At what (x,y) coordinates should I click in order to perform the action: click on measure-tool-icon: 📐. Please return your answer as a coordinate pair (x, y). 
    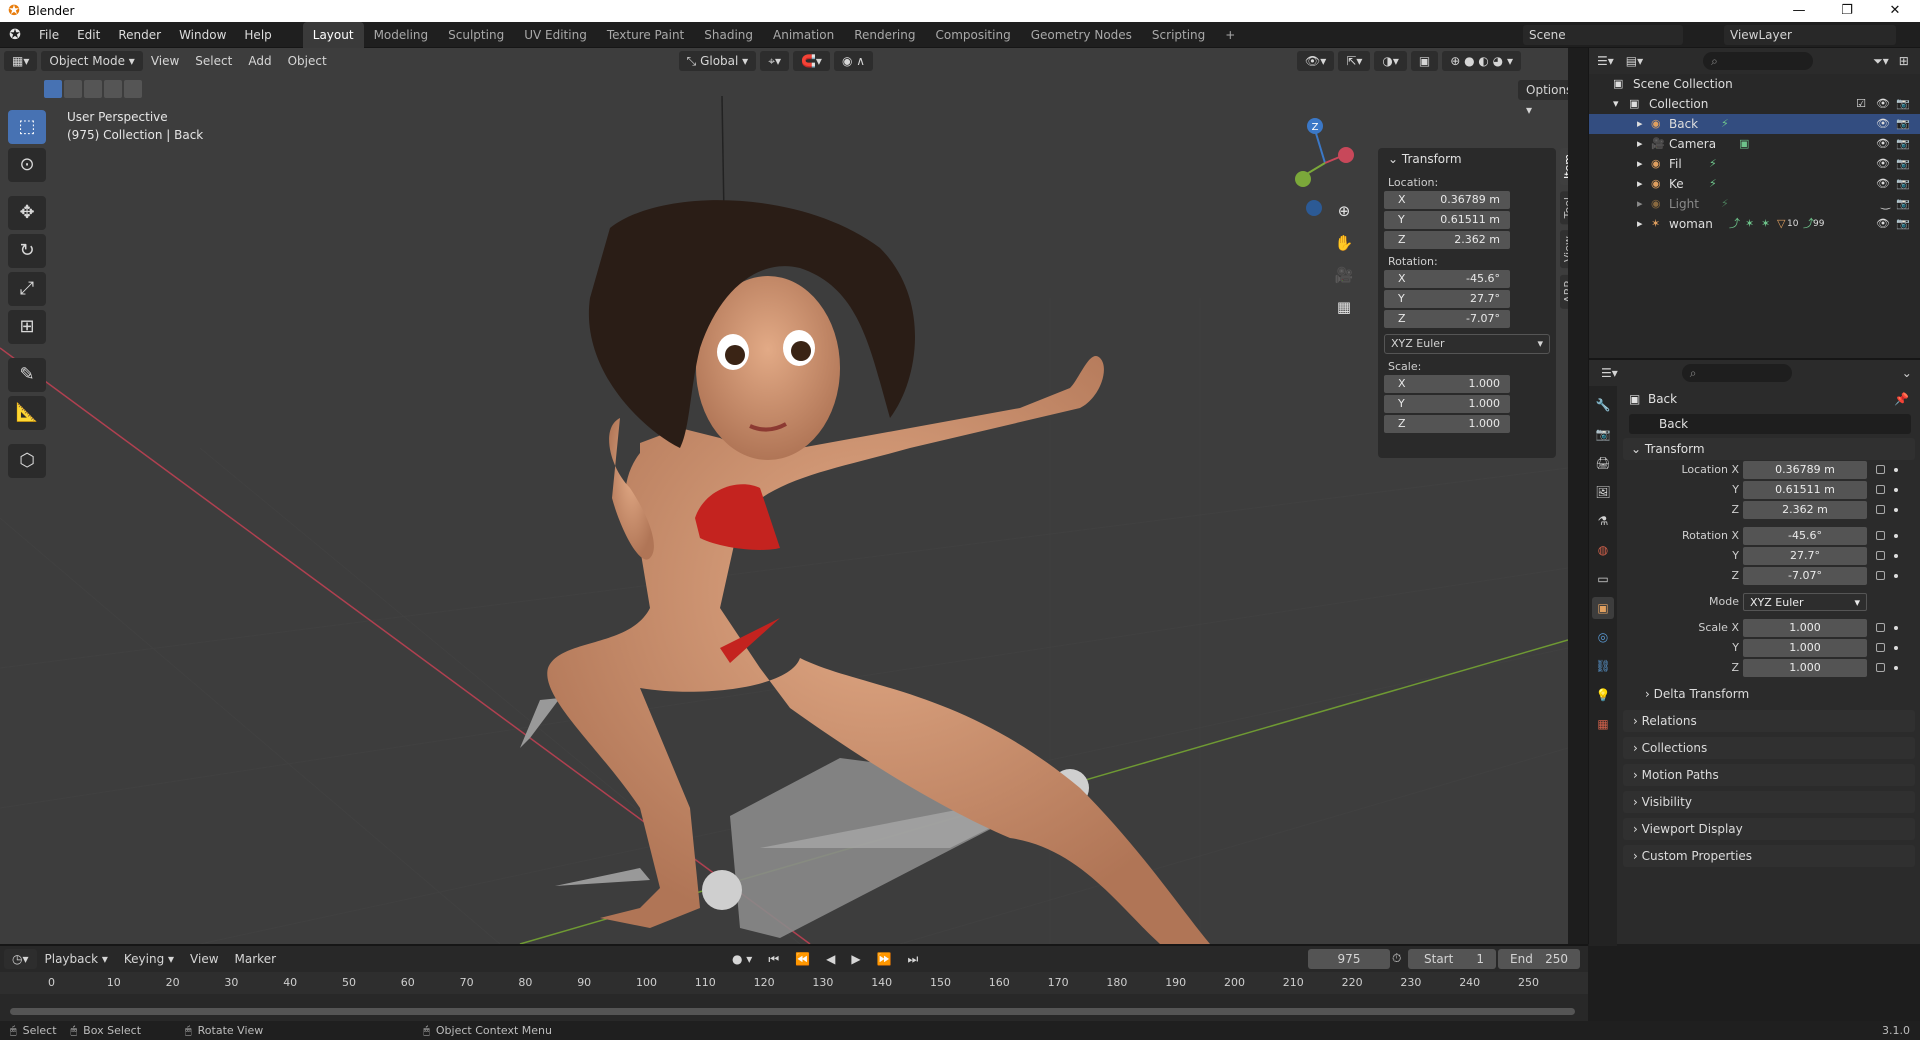
    Looking at the image, I should click on (27, 413).